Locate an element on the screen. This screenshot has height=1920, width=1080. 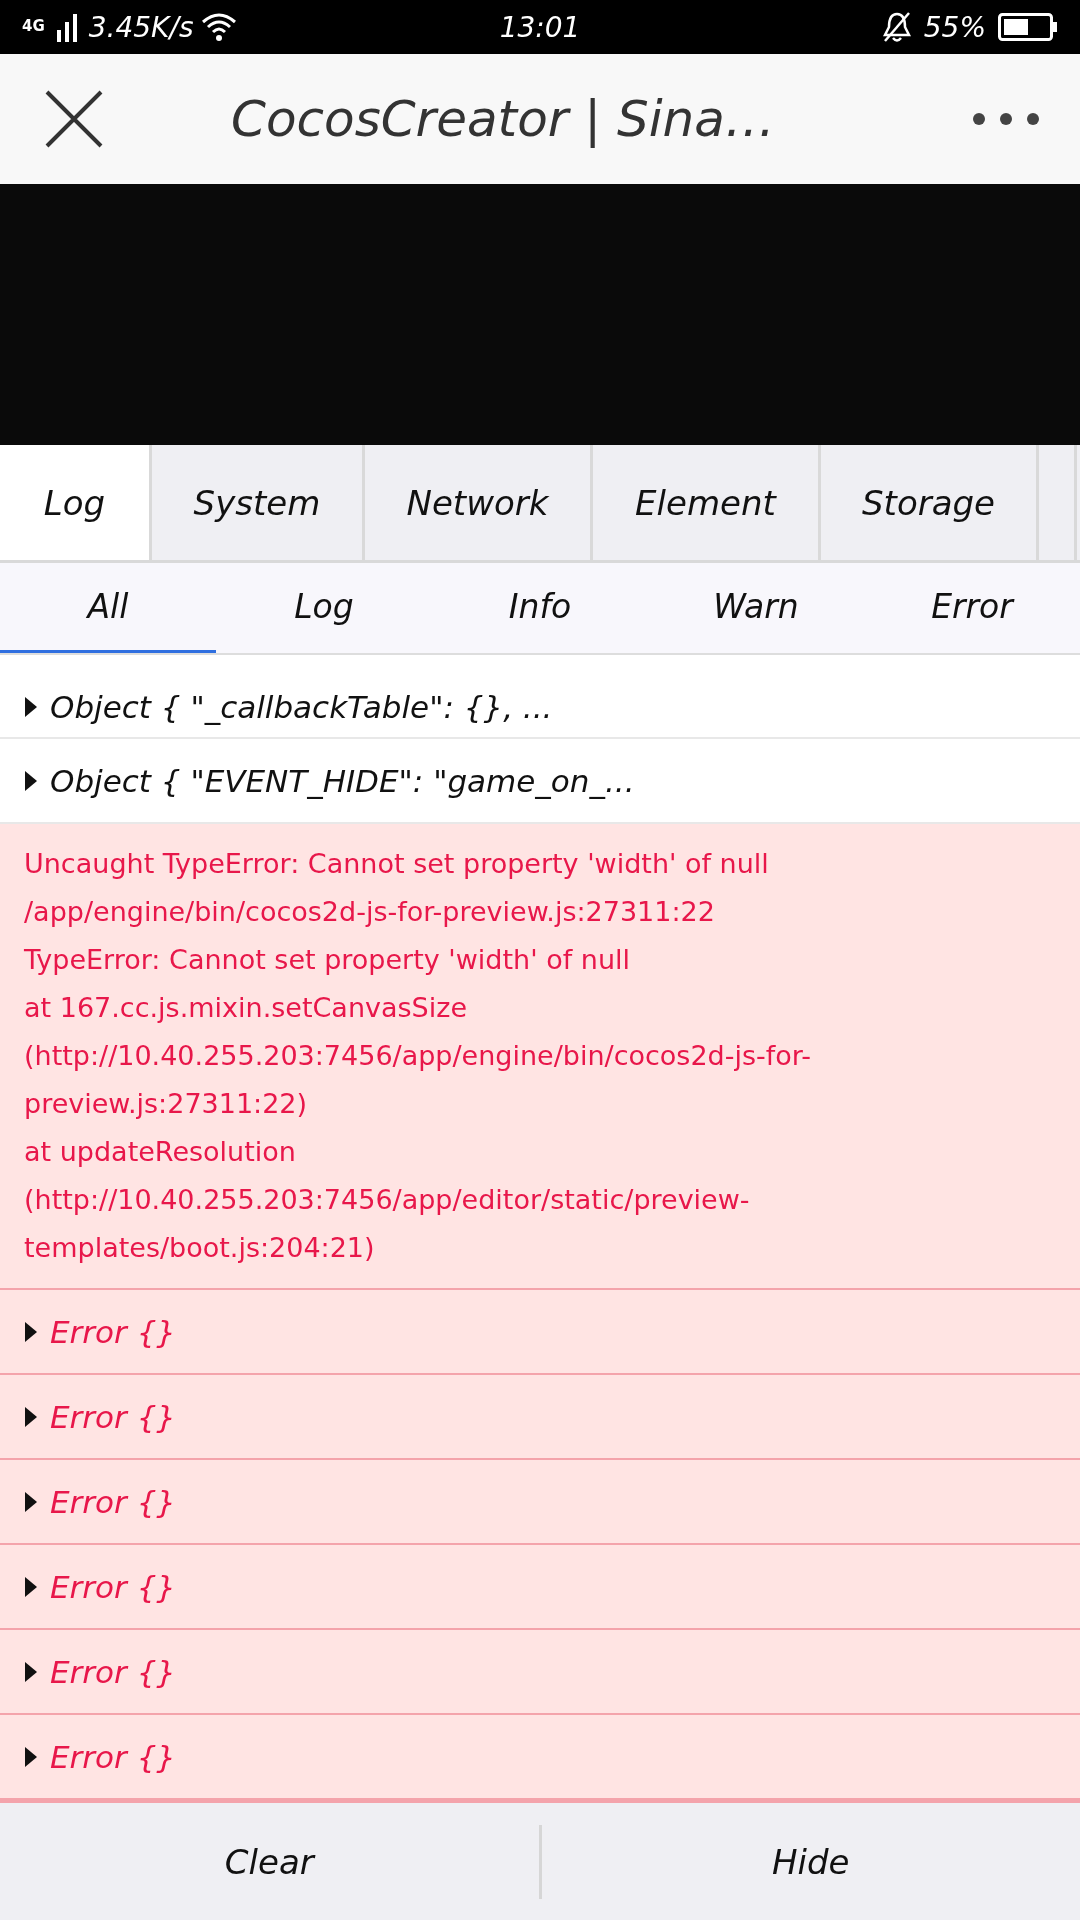
filter-tab: Warn is located at coordinates (756, 608).